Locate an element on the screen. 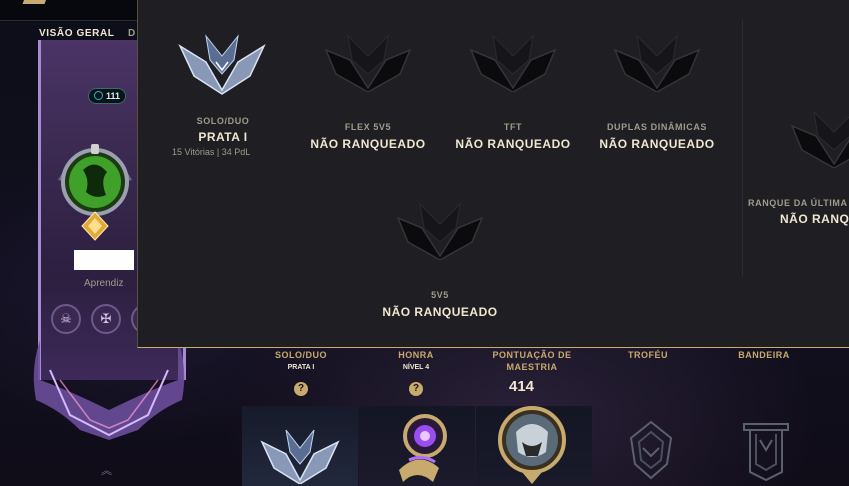  queue-wins-value: 15 Vitórias is located at coordinates (193, 152).